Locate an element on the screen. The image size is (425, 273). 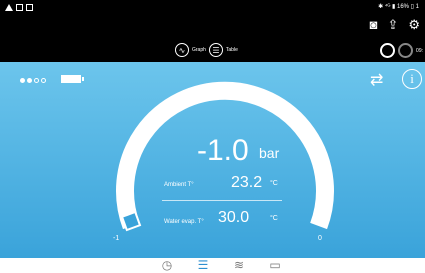
view-navbar: ∿ Graph ☰ Table 09: is located at coordinates (212, 51).